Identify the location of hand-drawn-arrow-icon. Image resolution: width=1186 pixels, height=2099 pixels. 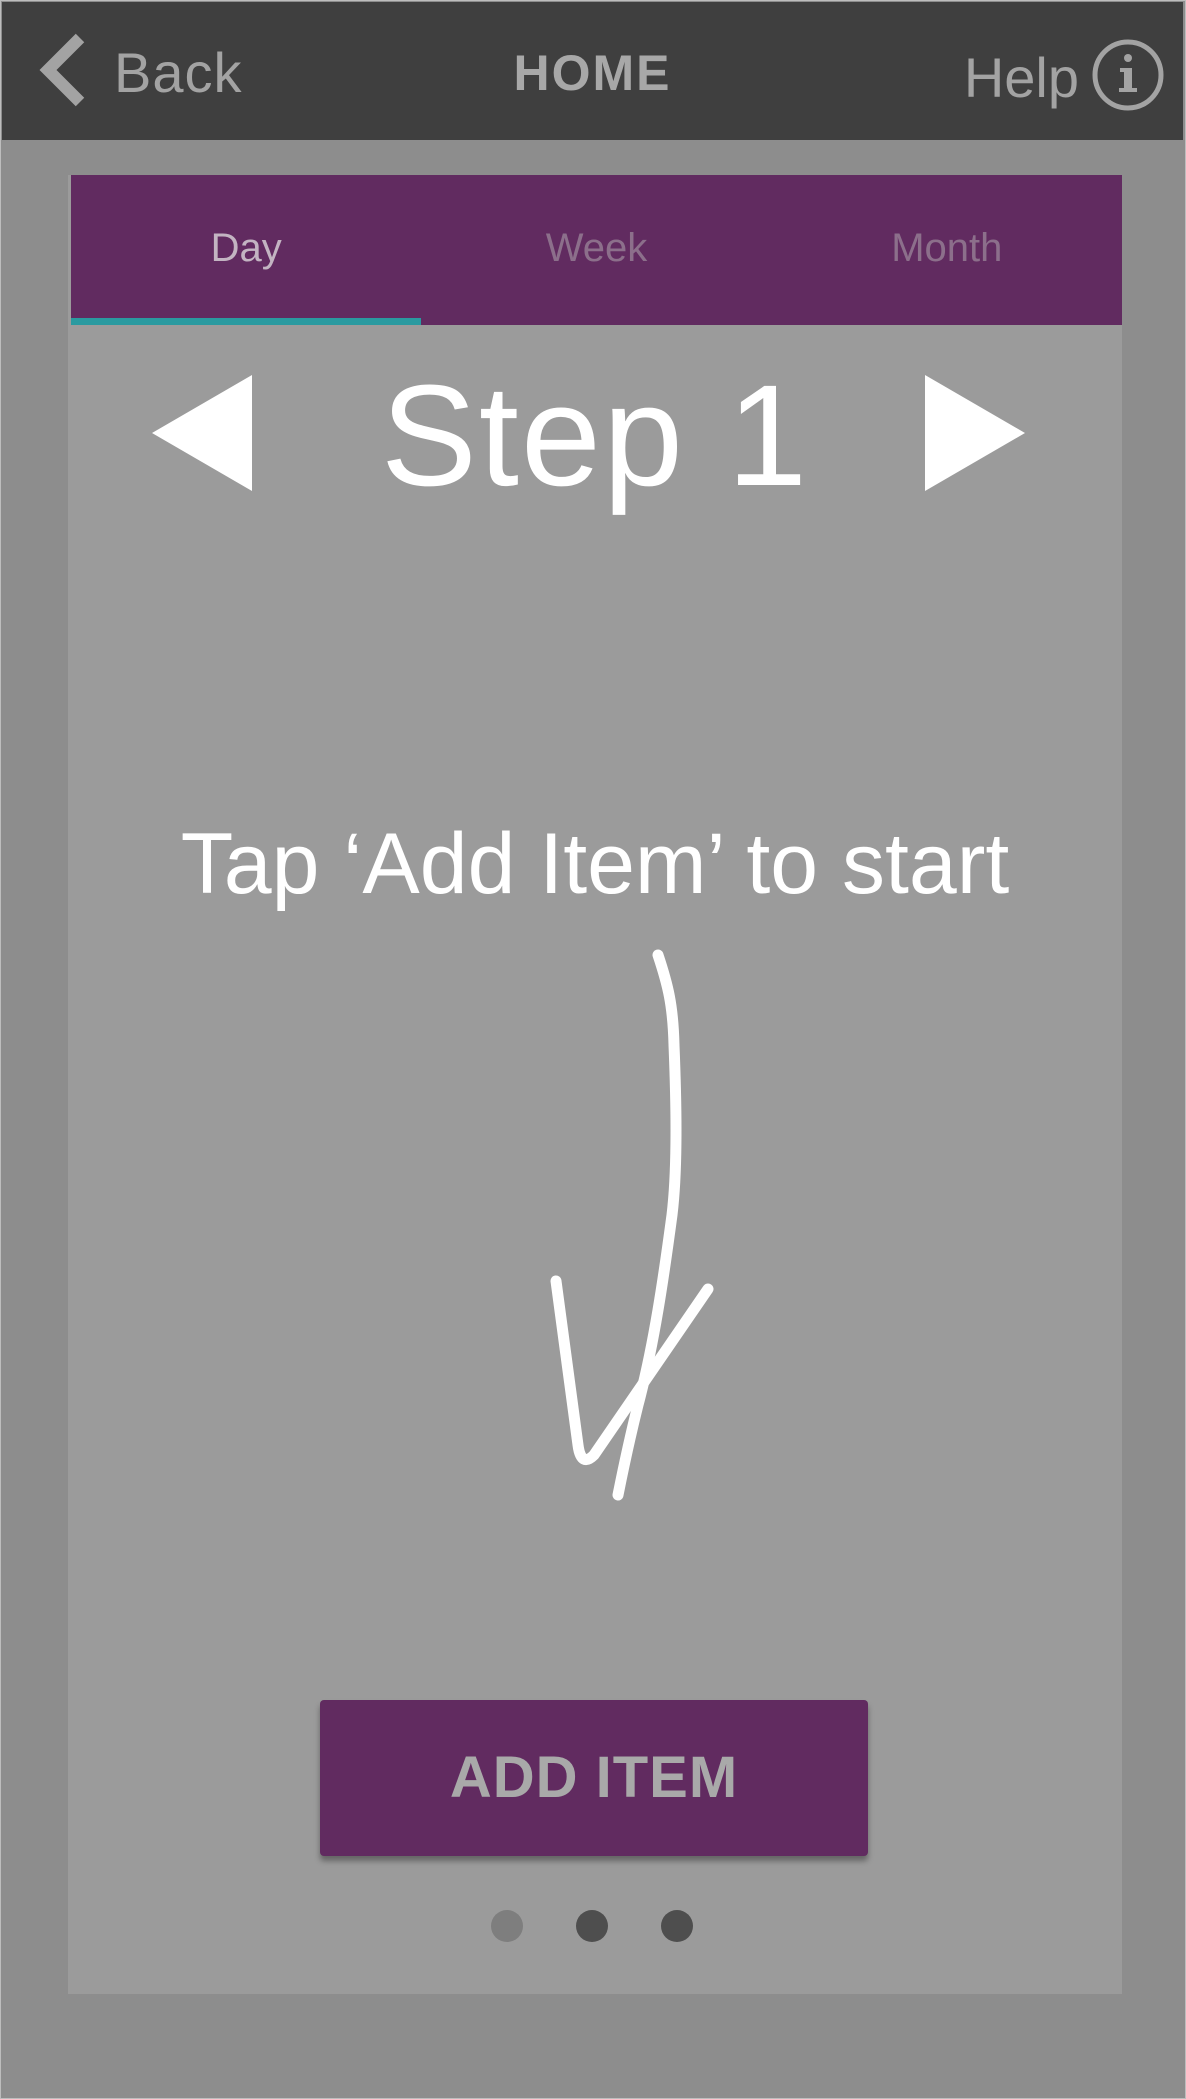
(632, 1225).